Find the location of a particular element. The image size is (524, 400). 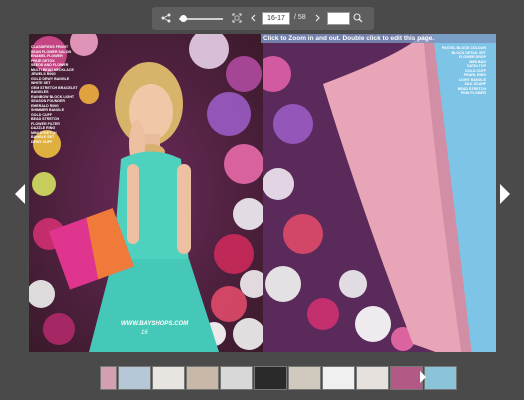

zoom-slider-handle is located at coordinates (184, 18).